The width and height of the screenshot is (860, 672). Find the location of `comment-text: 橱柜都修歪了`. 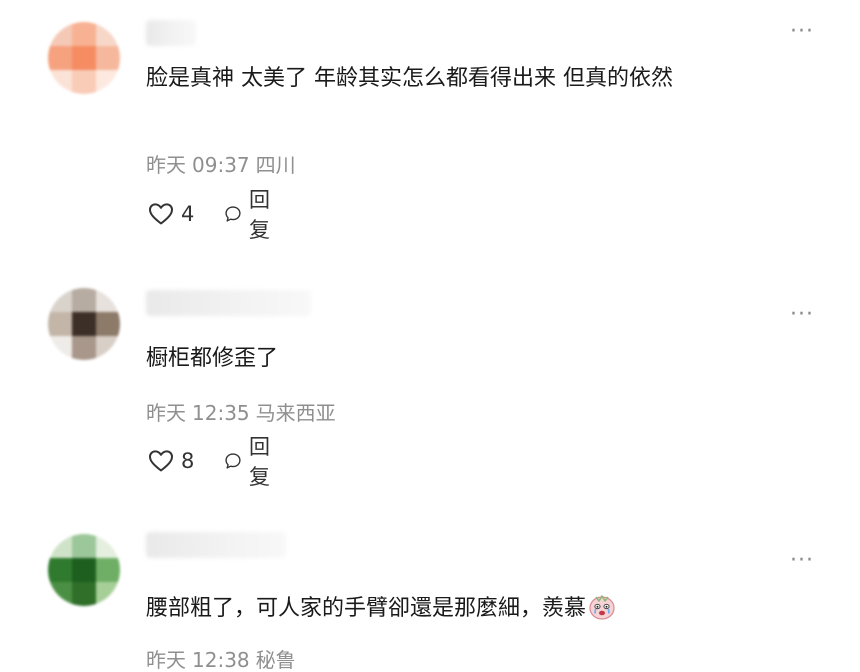

comment-text: 橱柜都修歪了 is located at coordinates (212, 358).